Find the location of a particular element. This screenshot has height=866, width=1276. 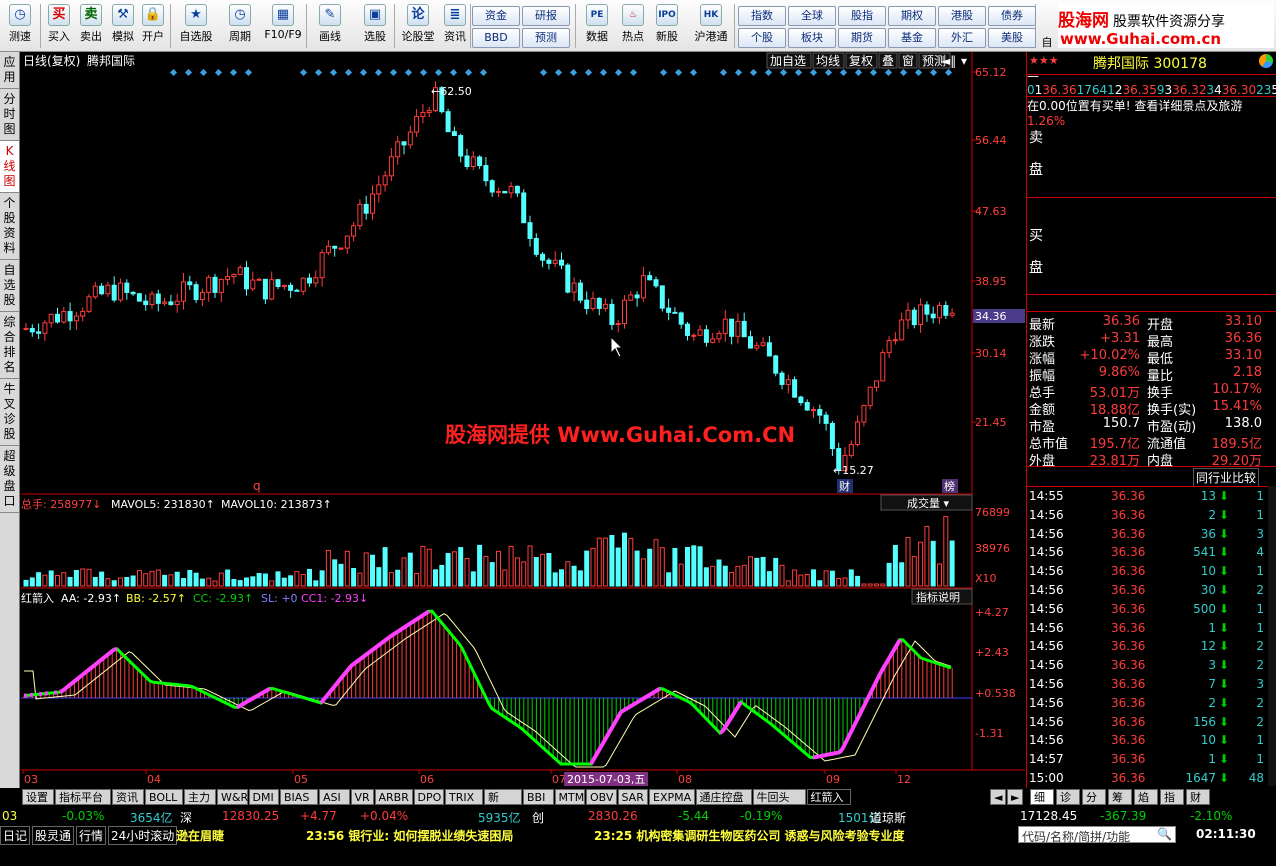

toolbar-buy-button: 买买入 is located at coordinates (59, 26).